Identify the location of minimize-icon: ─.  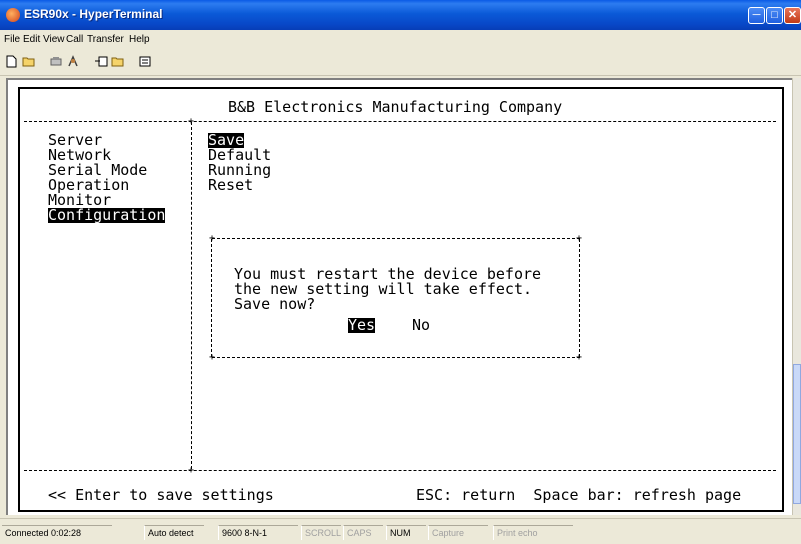
(756, 15).